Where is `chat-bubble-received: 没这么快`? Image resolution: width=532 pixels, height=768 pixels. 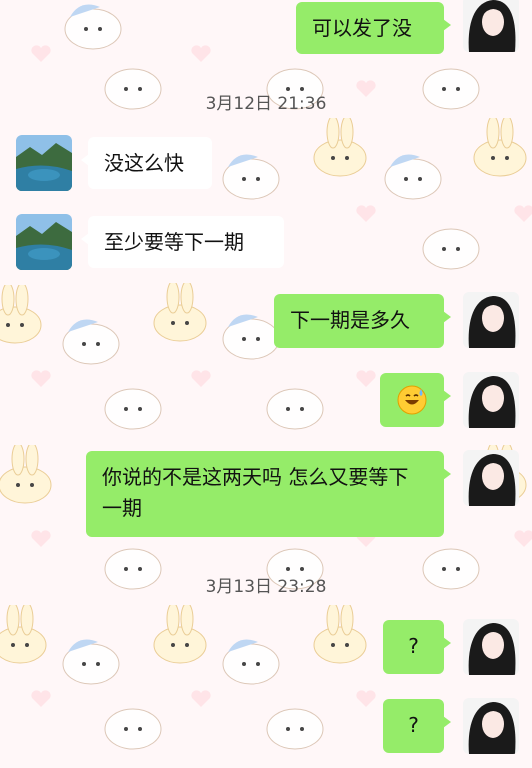
chat-bubble-received: 没这么快 is located at coordinates (146, 163).